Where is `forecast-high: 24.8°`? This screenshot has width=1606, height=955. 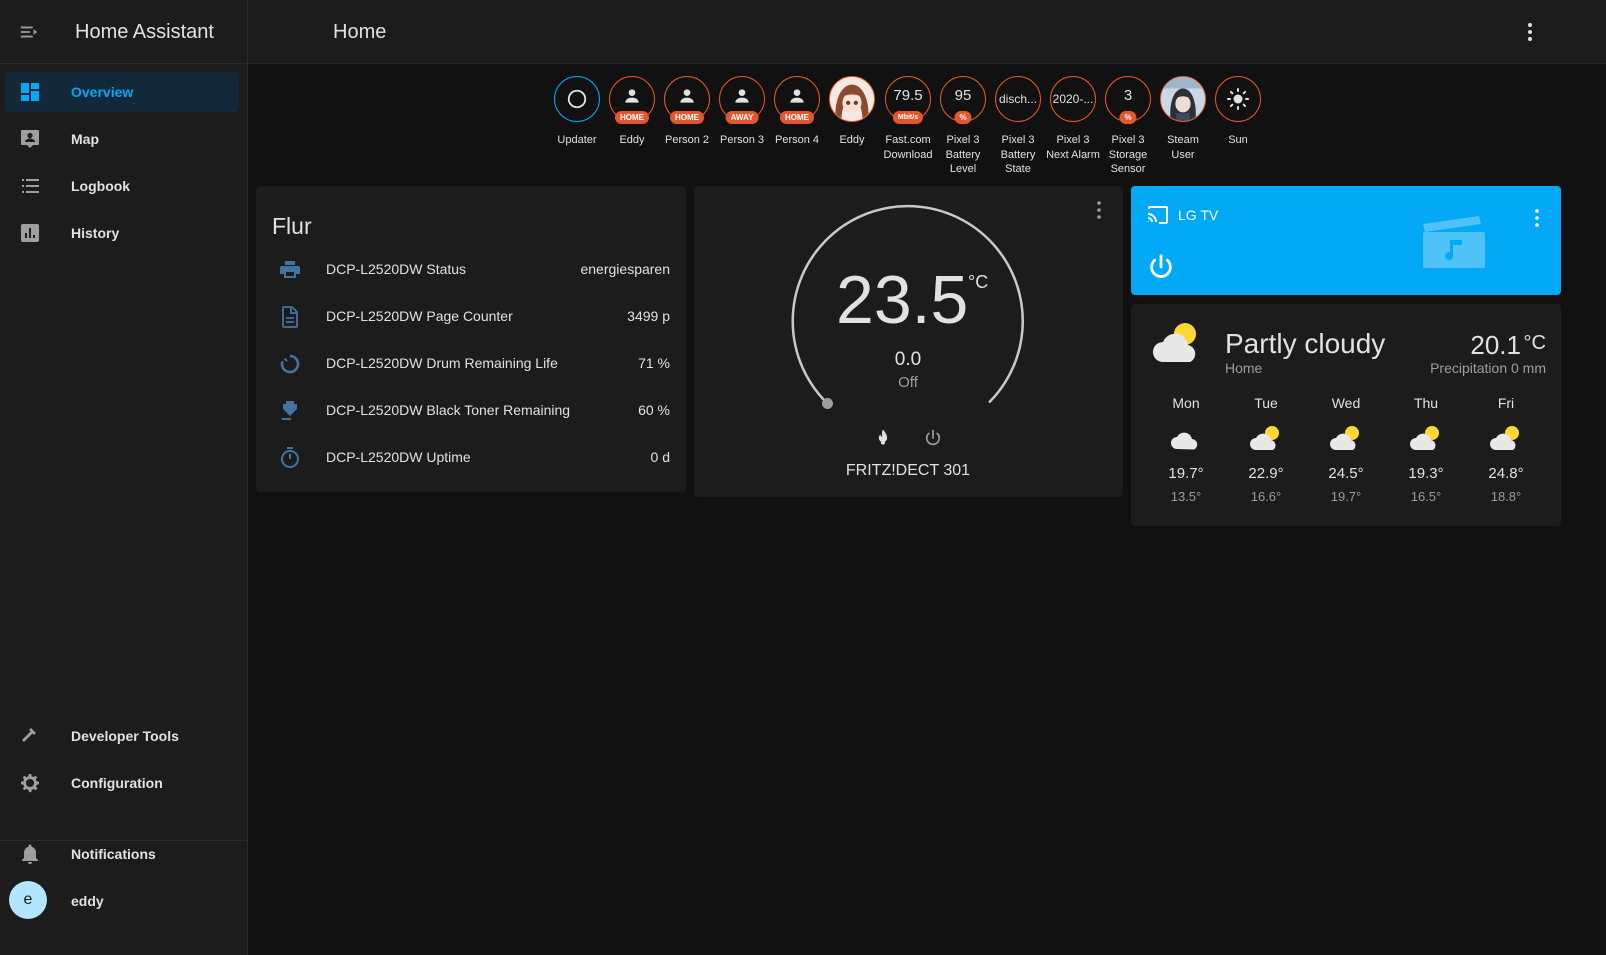 forecast-high: 24.8° is located at coordinates (1506, 473).